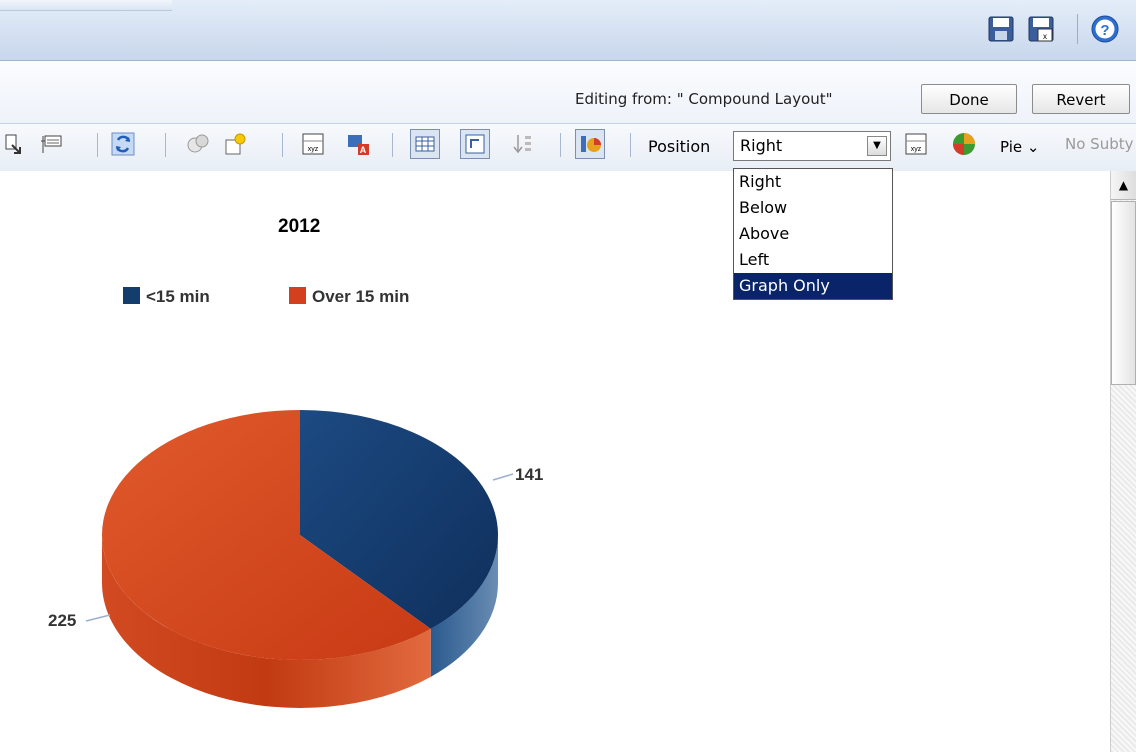 The width and height of the screenshot is (1136, 752). I want to click on position-option-above: Above, so click(813, 234).